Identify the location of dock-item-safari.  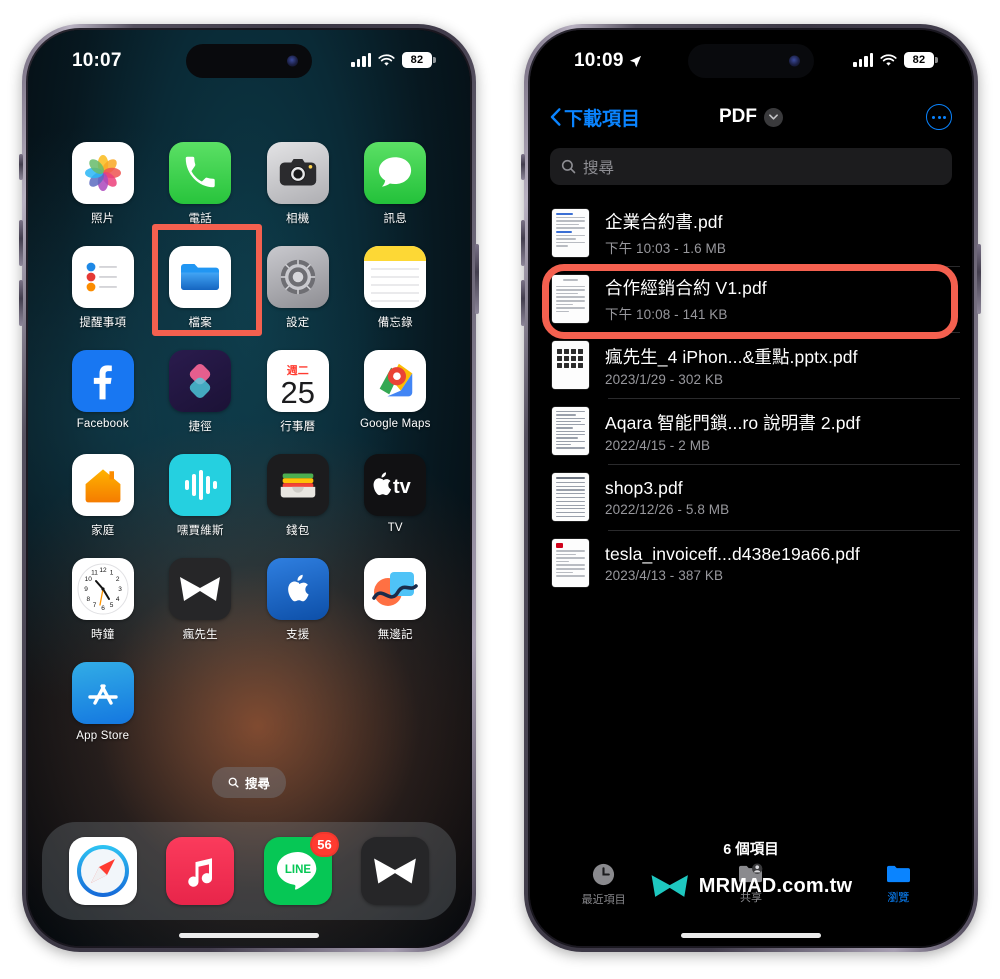
(102, 871).